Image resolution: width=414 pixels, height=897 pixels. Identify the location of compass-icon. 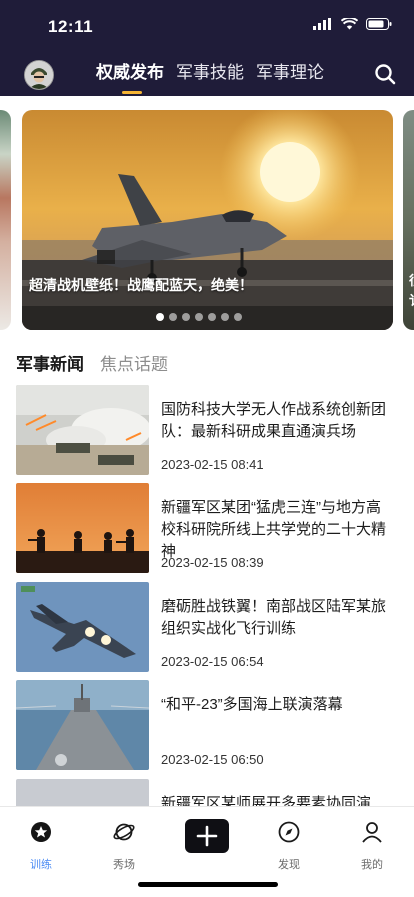
(289, 832).